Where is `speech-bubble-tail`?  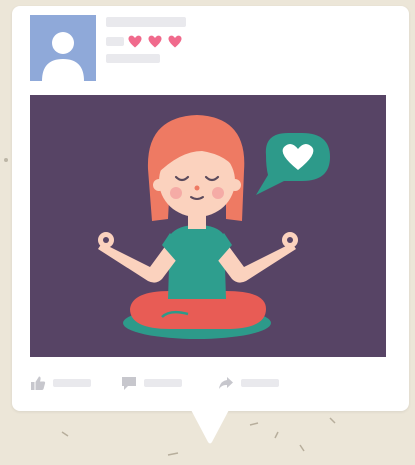 speech-bubble-tail is located at coordinates (210, 426).